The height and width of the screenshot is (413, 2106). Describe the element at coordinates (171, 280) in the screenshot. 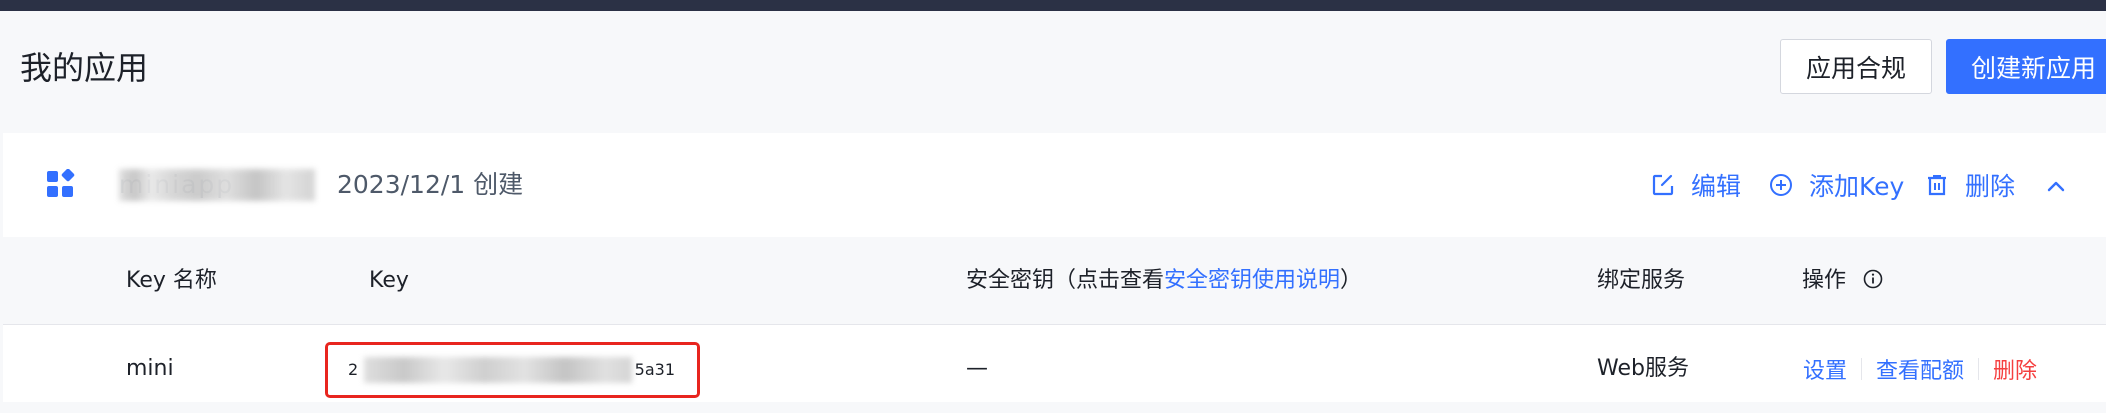

I see `column-key-name: Key 名称` at that location.